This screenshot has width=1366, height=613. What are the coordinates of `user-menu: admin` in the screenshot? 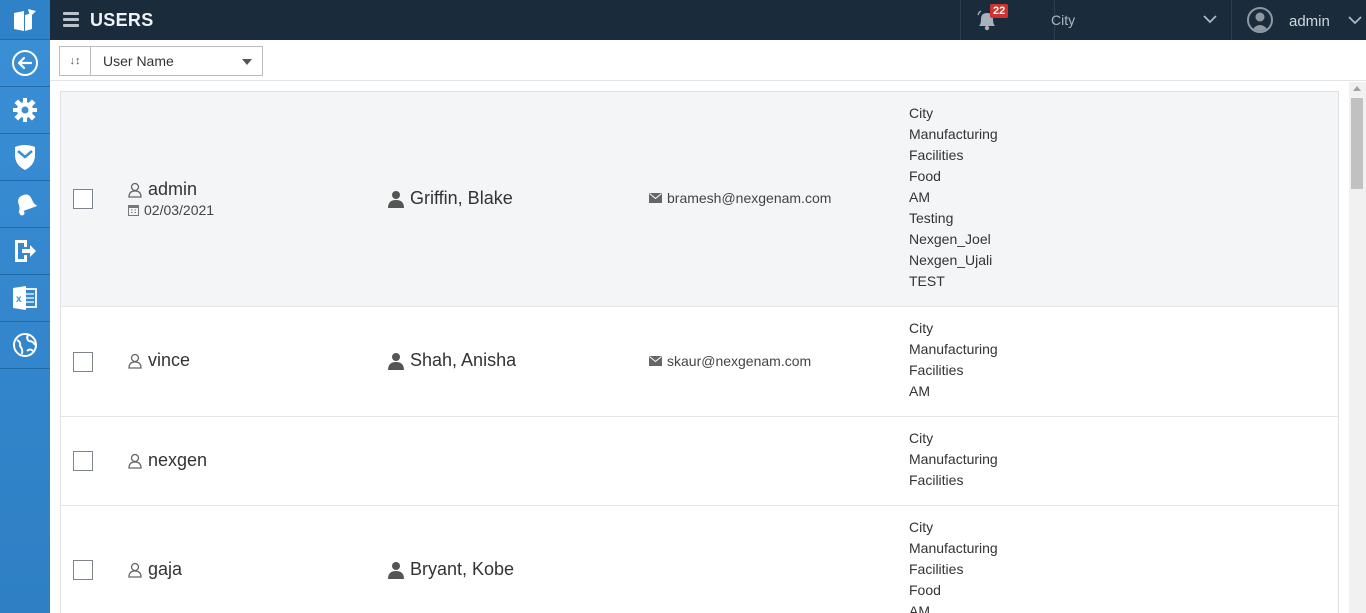 It's located at (1298, 20).